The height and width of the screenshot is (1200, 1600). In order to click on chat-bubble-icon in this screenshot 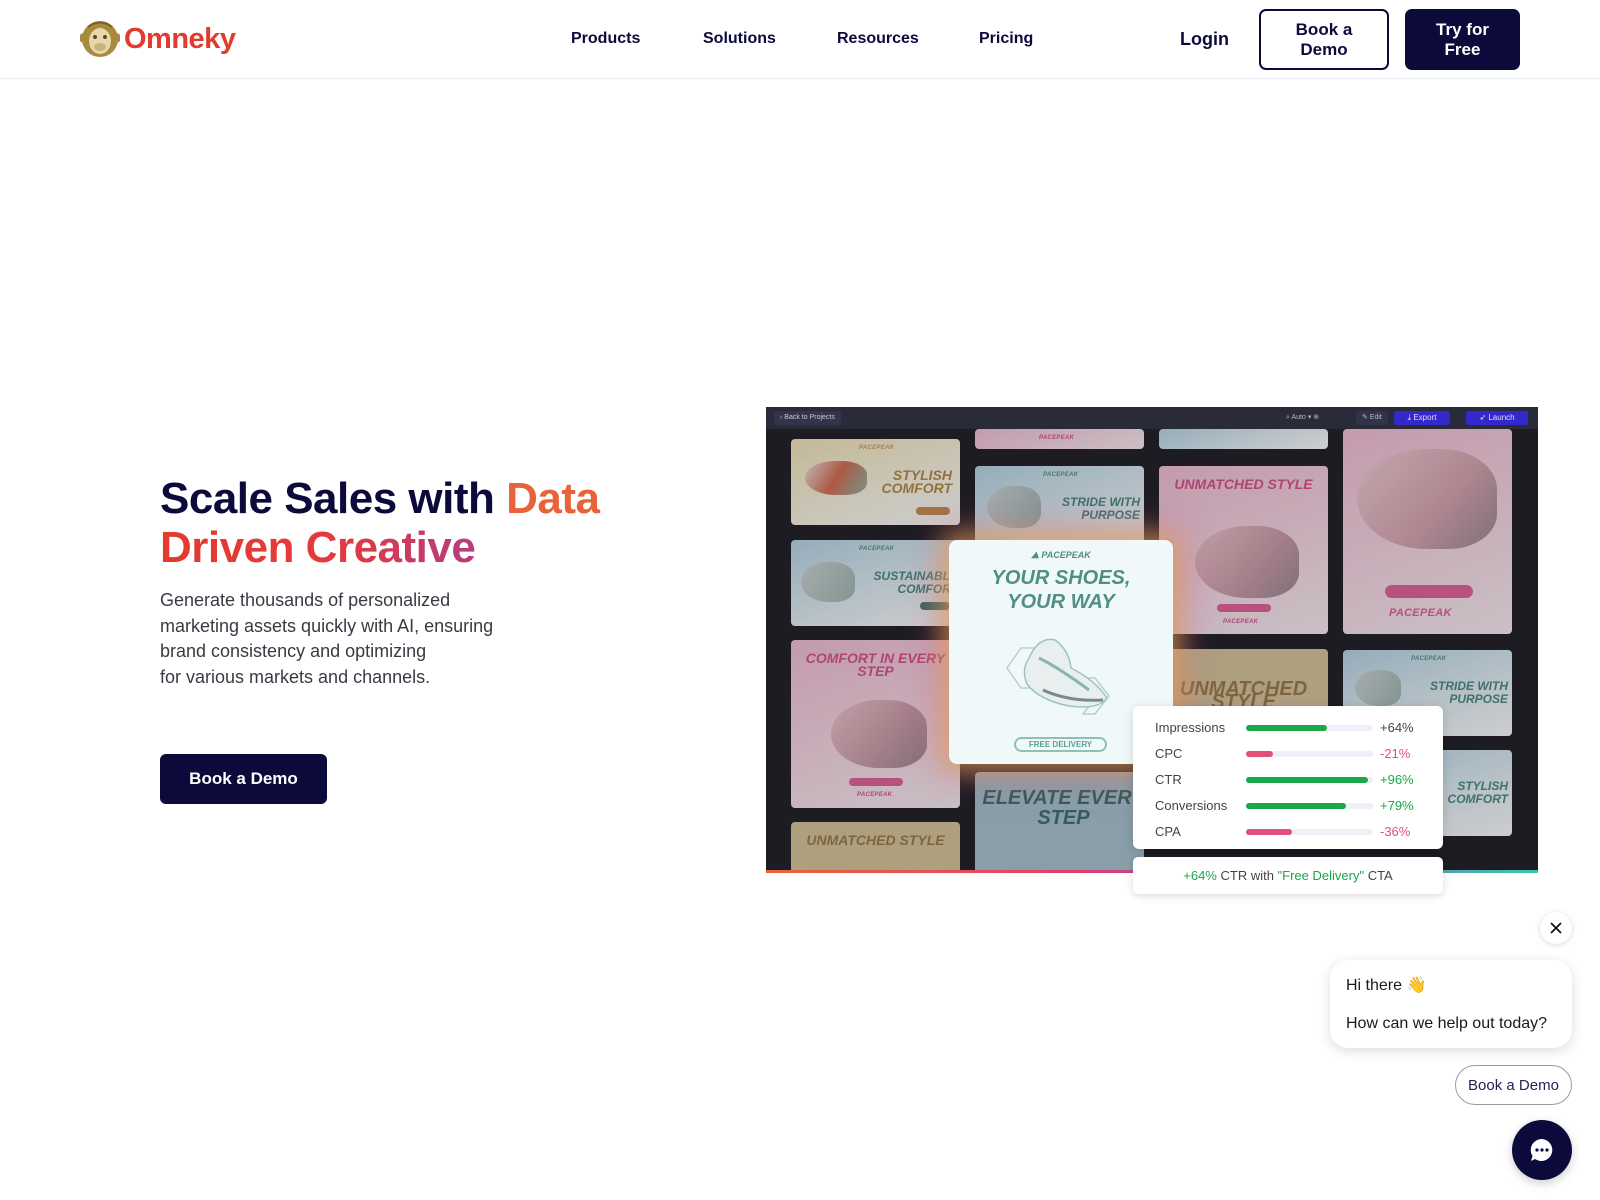, I will do `click(1541, 1149)`.